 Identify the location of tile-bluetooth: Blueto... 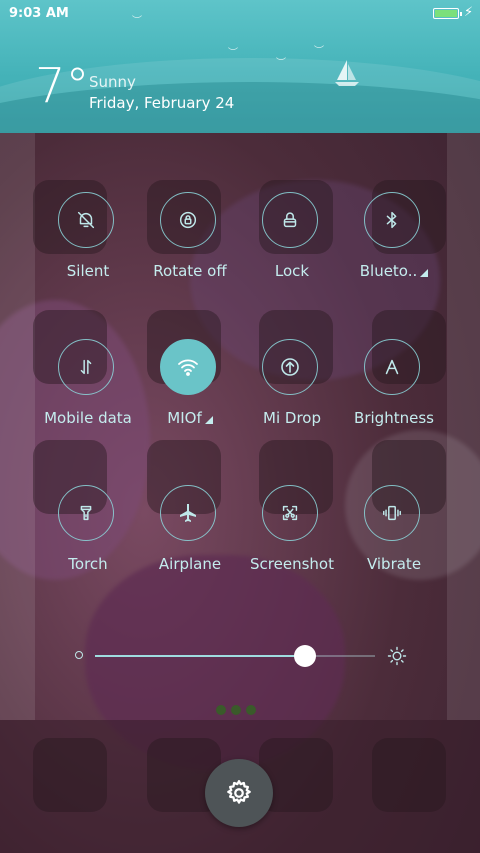
(394, 247).